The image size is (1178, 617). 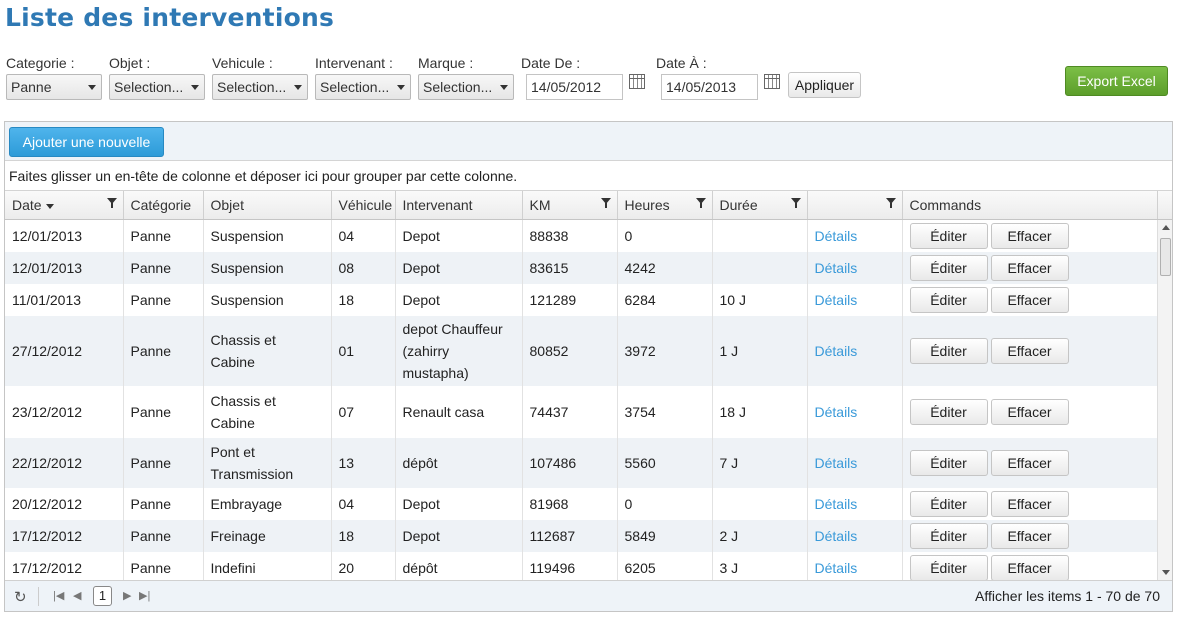 What do you see at coordinates (709, 87) in the screenshot?
I see `date-a-input: 14/05/2013` at bounding box center [709, 87].